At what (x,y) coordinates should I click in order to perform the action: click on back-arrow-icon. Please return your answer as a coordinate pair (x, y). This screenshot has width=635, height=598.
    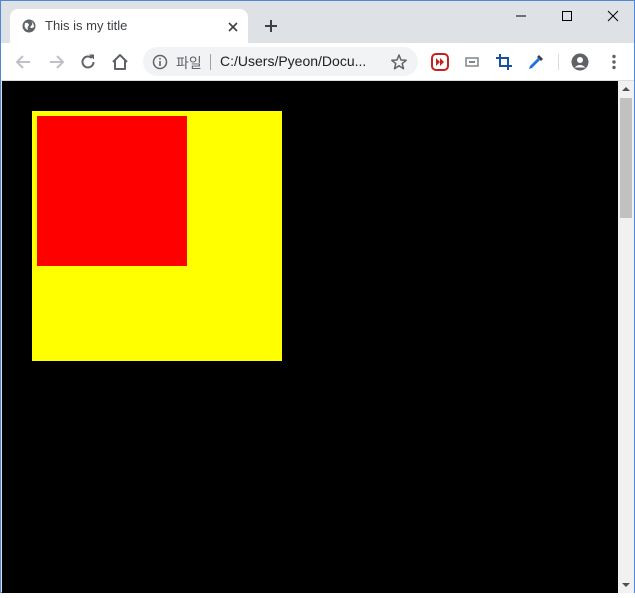
    Looking at the image, I should click on (24, 62).